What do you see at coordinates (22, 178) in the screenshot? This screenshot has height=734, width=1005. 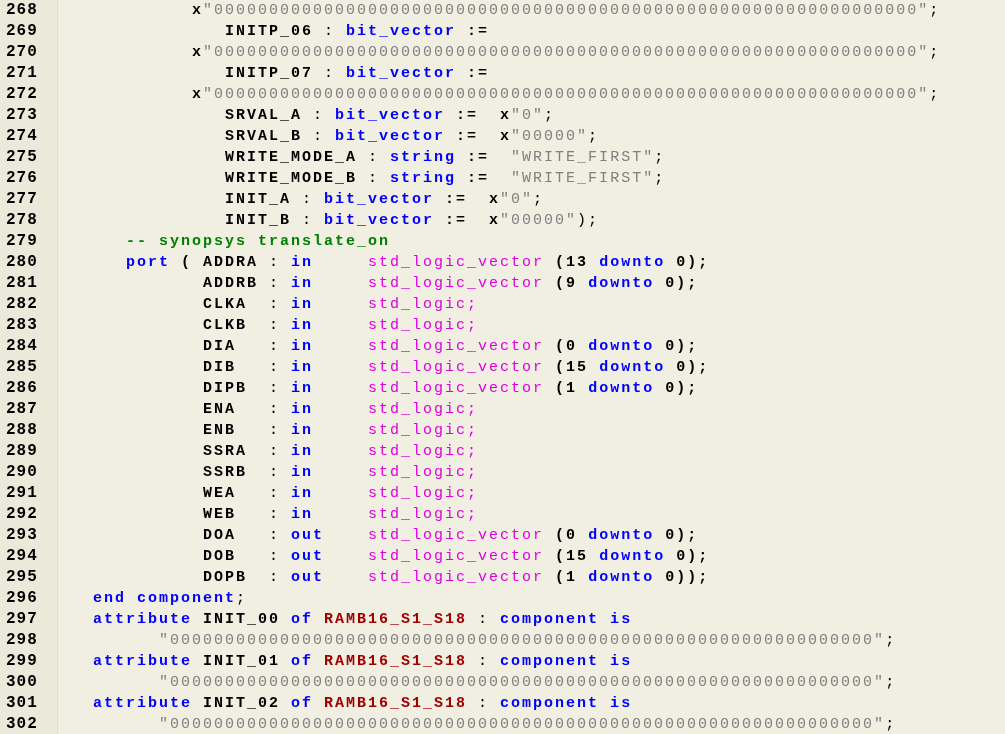 I see `line-number: 276` at bounding box center [22, 178].